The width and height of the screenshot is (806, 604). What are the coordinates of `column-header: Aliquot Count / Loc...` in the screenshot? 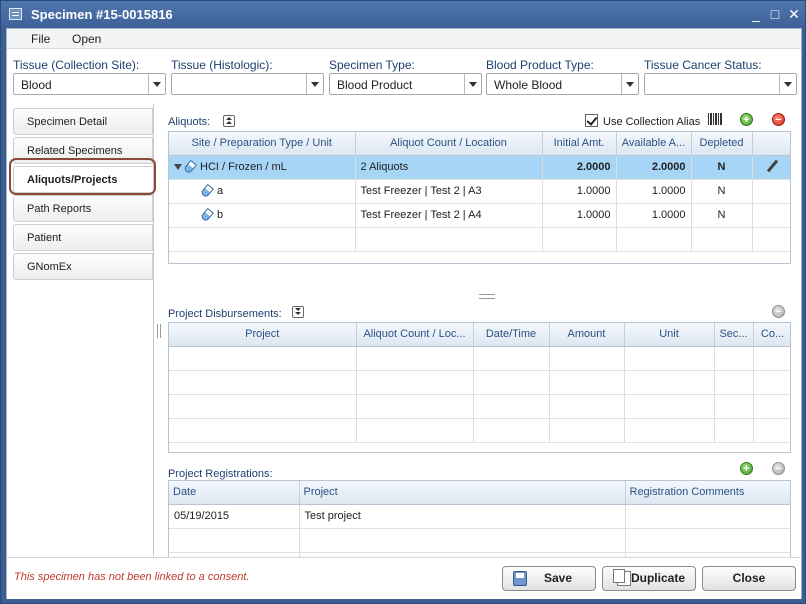 It's located at (415, 335).